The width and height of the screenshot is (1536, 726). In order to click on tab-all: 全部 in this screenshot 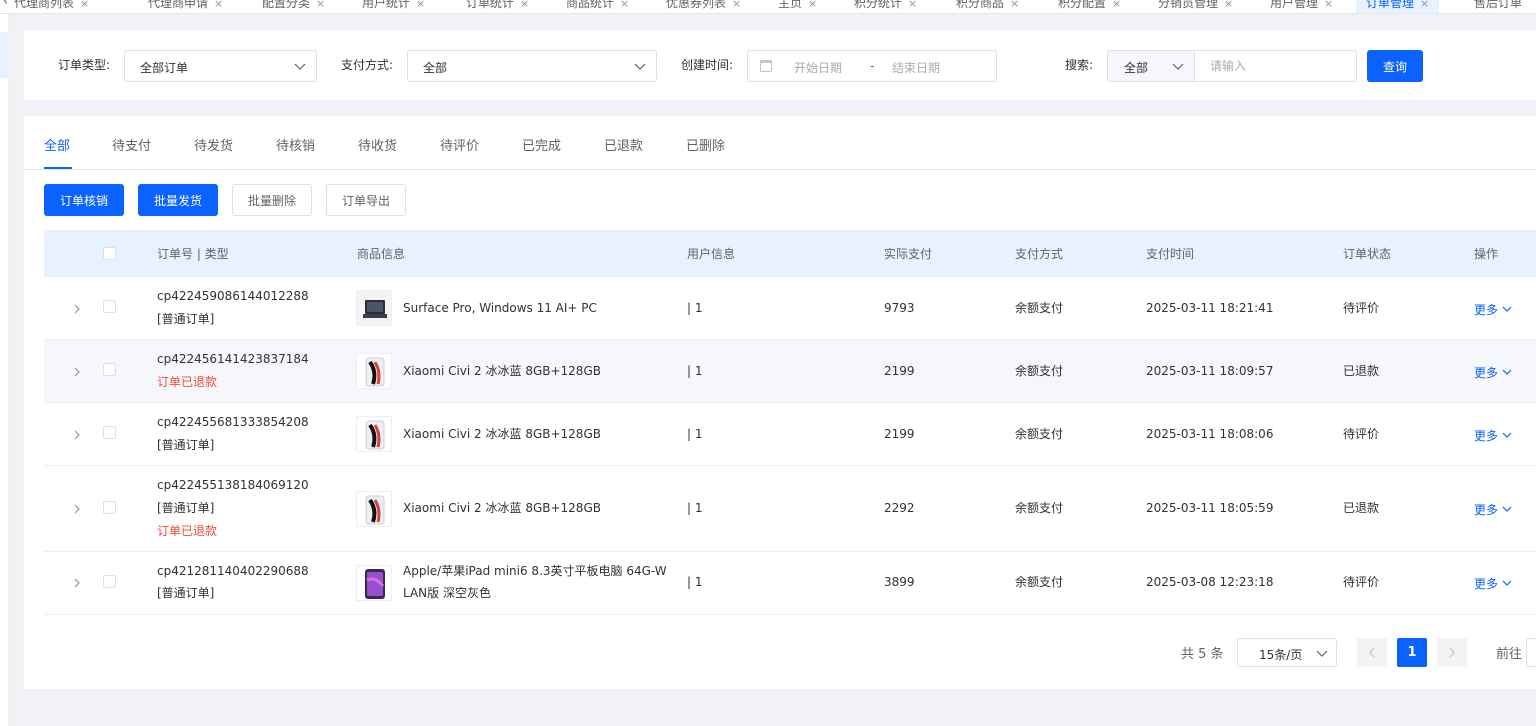, I will do `click(57, 144)`.